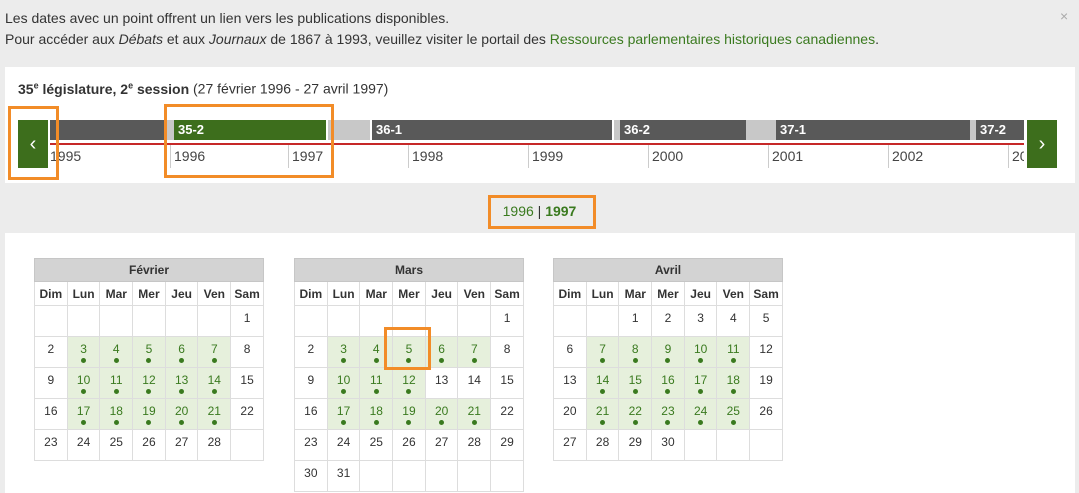 The width and height of the screenshot is (1079, 493). Describe the element at coordinates (181, 349) in the screenshot. I see `day-number: 6` at that location.